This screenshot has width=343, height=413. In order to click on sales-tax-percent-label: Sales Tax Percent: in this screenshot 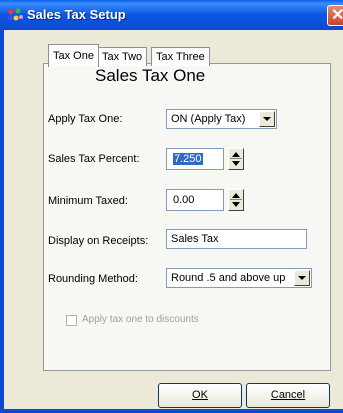, I will do `click(94, 159)`.